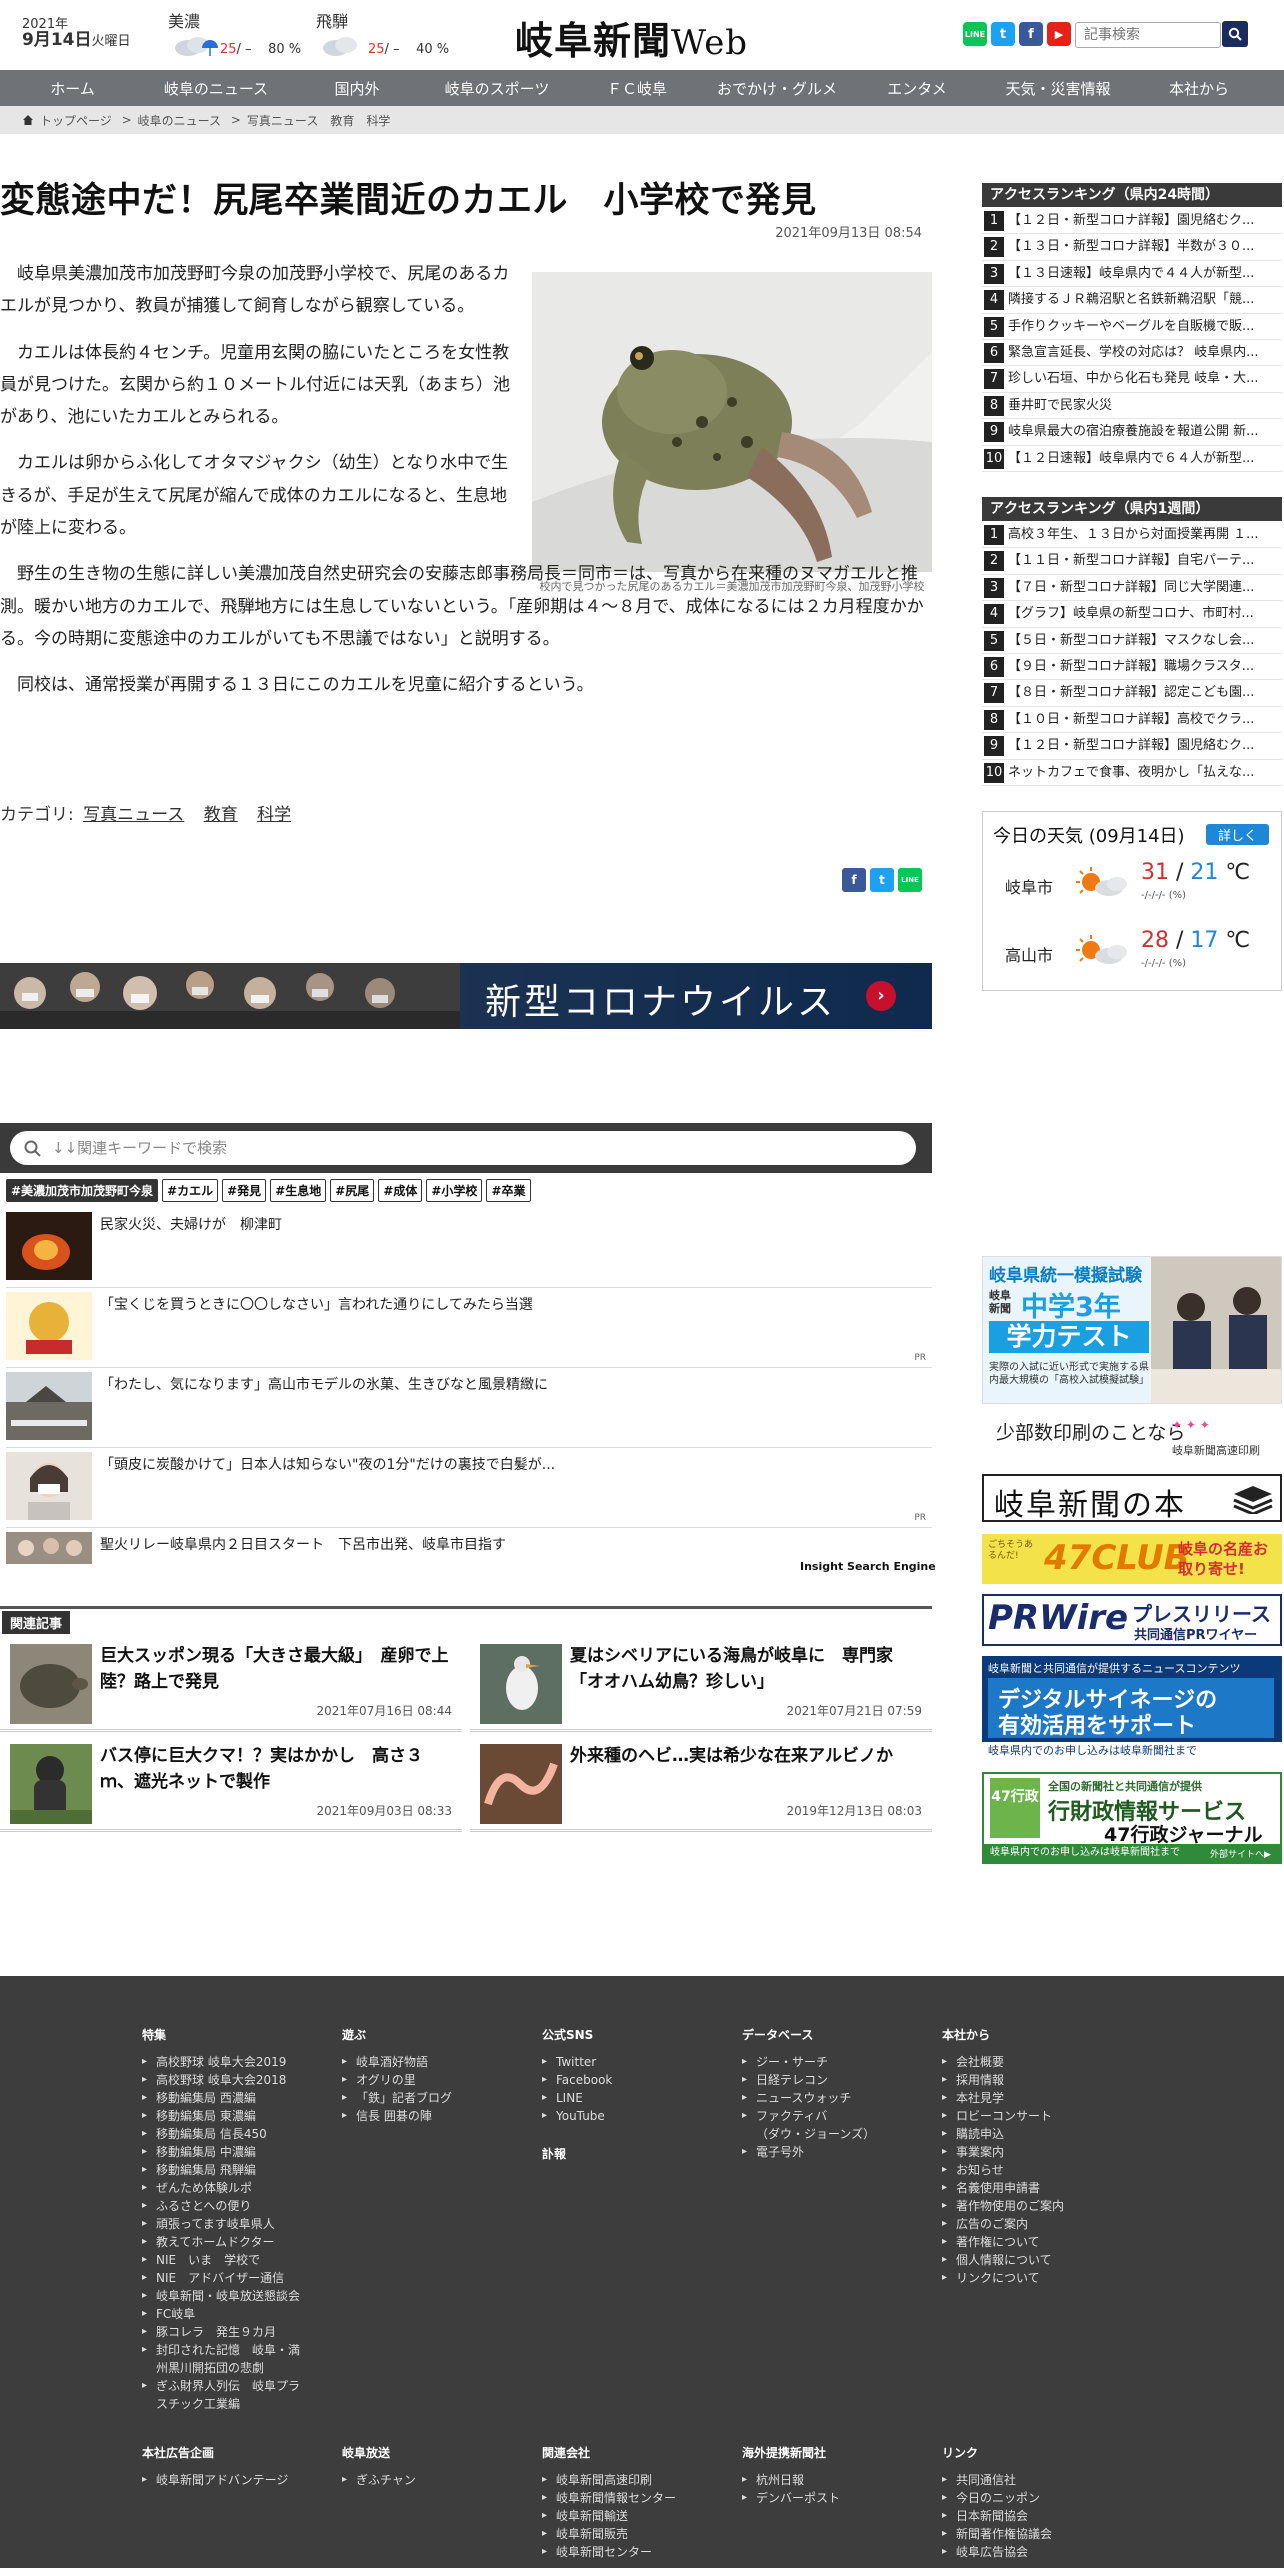 This screenshot has width=1284, height=2568. What do you see at coordinates (822, 2498) in the screenshot?
I see `footer-link: デンバーポスト` at bounding box center [822, 2498].